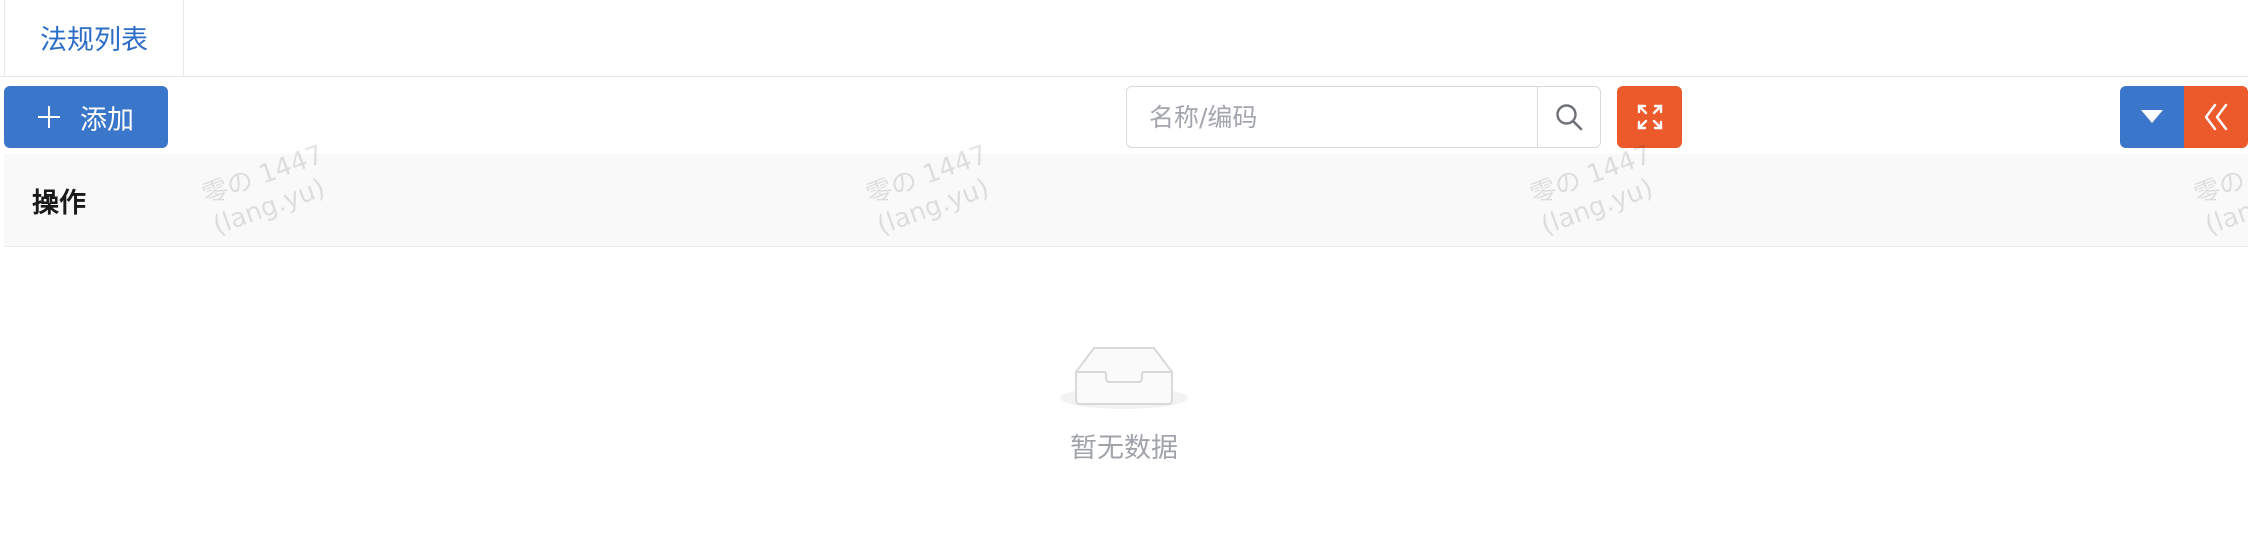  I want to click on search-icon, so click(1569, 117).